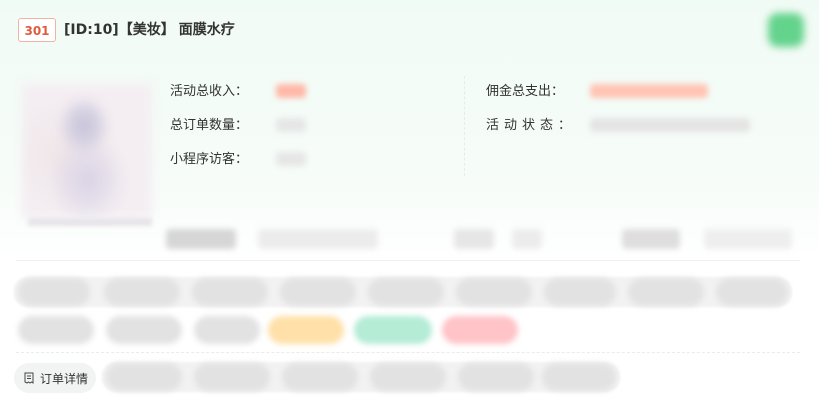 The width and height of the screenshot is (819, 419). Describe the element at coordinates (464, 126) in the screenshot. I see `stats-divider` at that location.